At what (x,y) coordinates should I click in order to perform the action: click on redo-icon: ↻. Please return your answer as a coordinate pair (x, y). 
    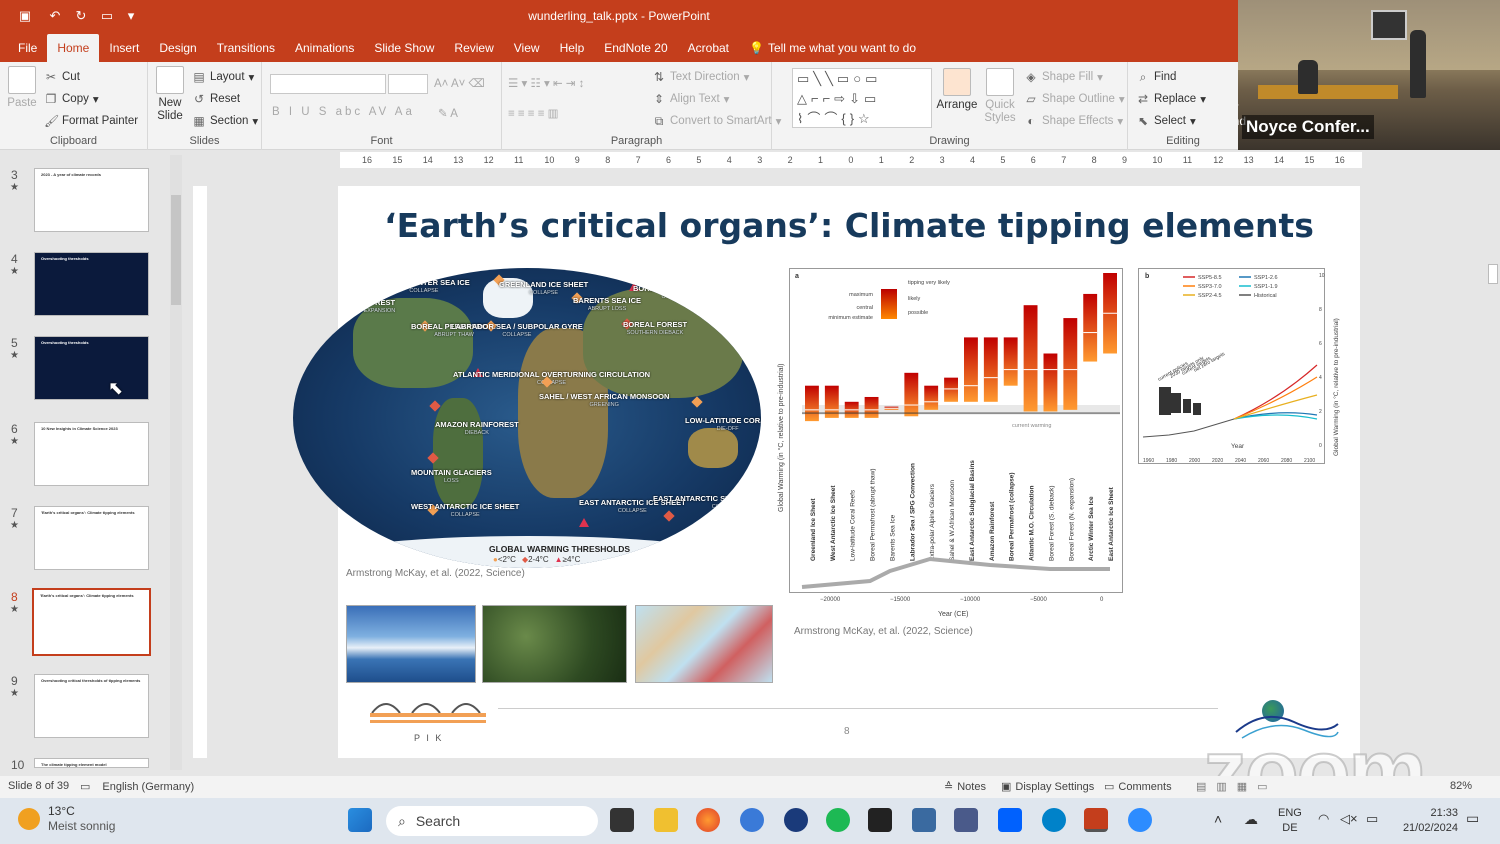
    Looking at the image, I should click on (81, 15).